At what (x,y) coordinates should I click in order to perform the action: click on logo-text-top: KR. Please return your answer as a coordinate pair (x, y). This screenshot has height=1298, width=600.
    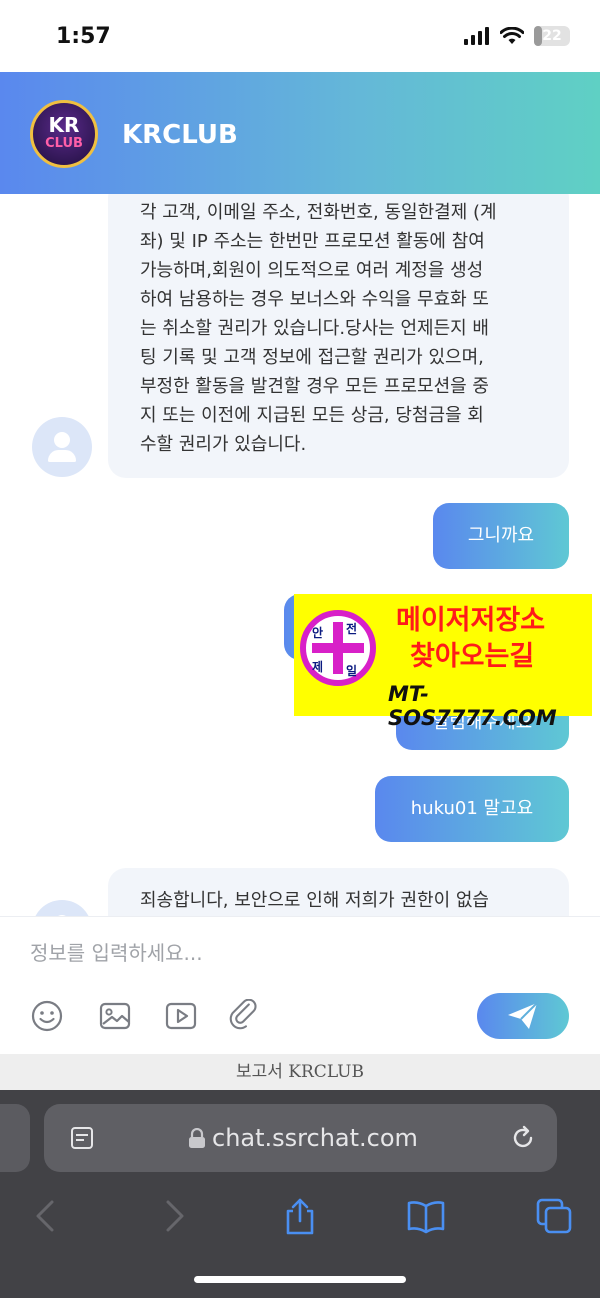
    Looking at the image, I should click on (64, 125).